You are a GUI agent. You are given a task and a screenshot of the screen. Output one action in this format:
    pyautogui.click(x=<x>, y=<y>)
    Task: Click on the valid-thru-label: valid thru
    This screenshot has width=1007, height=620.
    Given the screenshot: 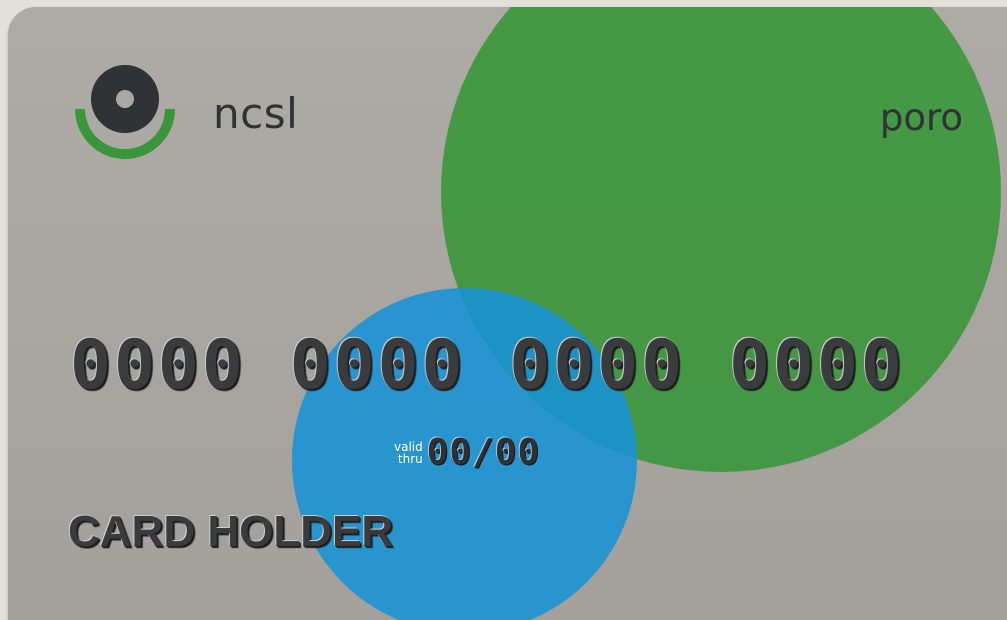 What is the action you would take?
    pyautogui.click(x=408, y=453)
    